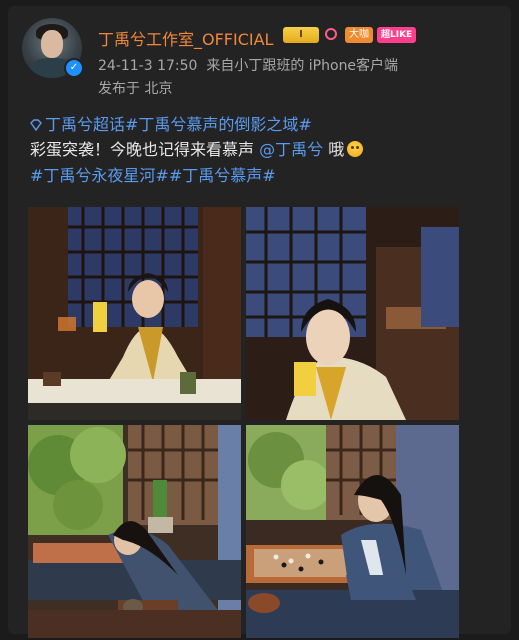  Describe the element at coordinates (85, 124) in the screenshot. I see `supertopic-link: 丁禹兮超话` at that location.